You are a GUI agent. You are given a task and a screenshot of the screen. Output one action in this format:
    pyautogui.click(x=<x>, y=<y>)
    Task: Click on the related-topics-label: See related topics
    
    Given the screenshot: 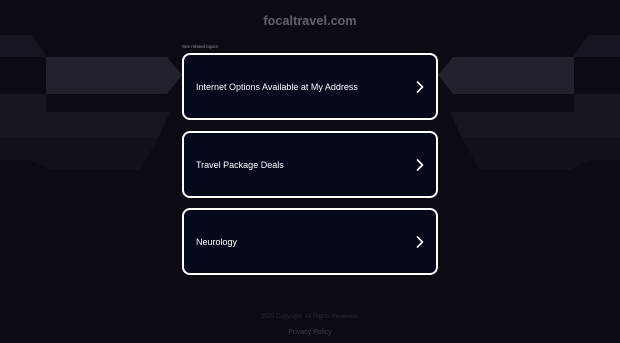 What is the action you would take?
    pyautogui.click(x=200, y=46)
    